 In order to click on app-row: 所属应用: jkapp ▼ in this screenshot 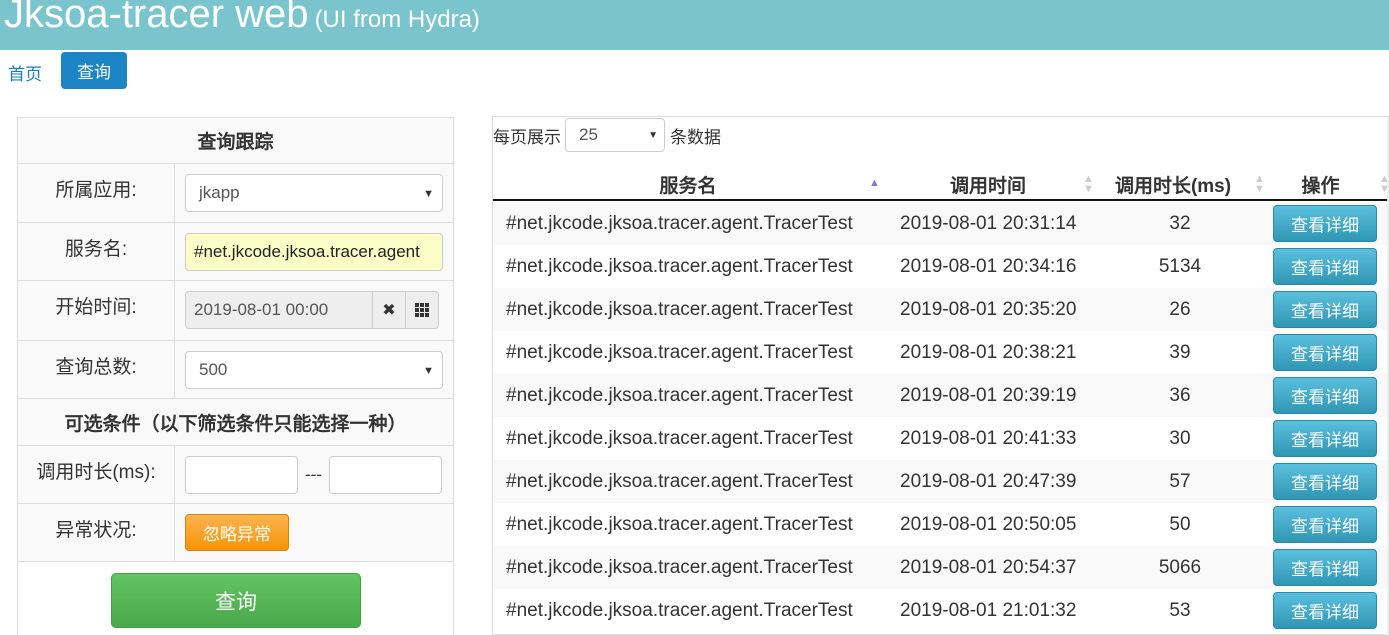, I will do `click(235, 193)`.